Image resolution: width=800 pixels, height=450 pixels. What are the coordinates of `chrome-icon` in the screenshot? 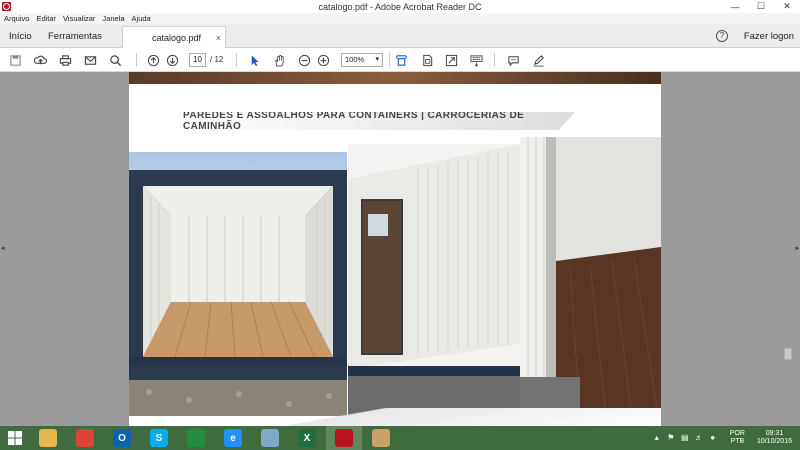 It's located at (85, 438).